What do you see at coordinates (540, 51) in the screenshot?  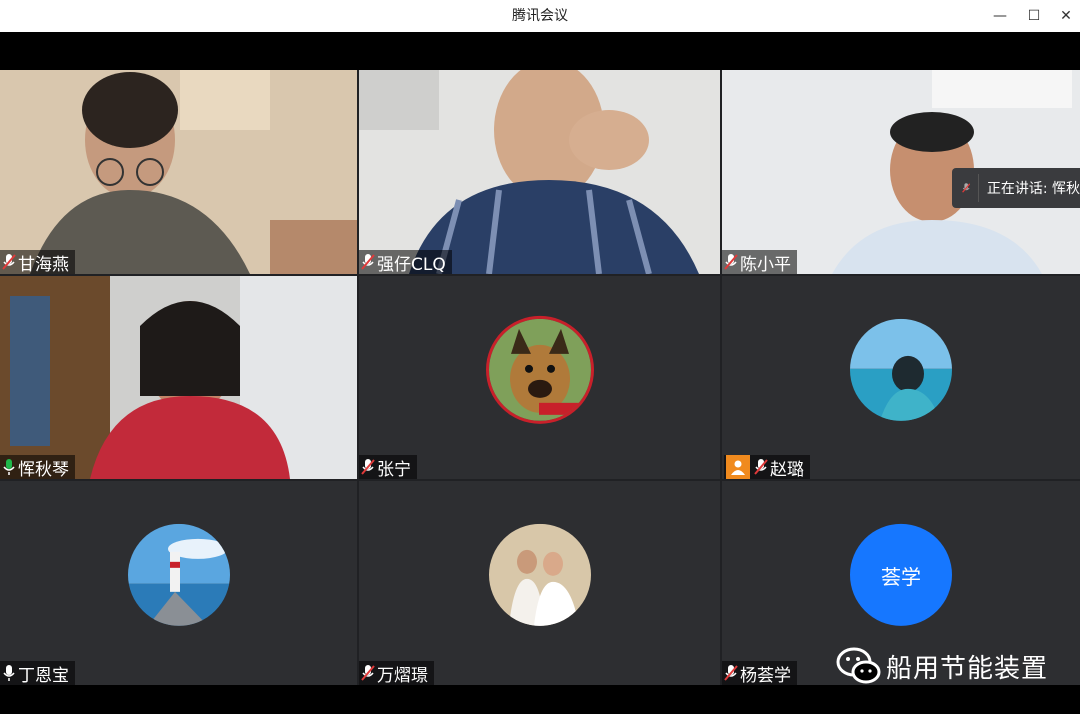 I see `top-black-band` at bounding box center [540, 51].